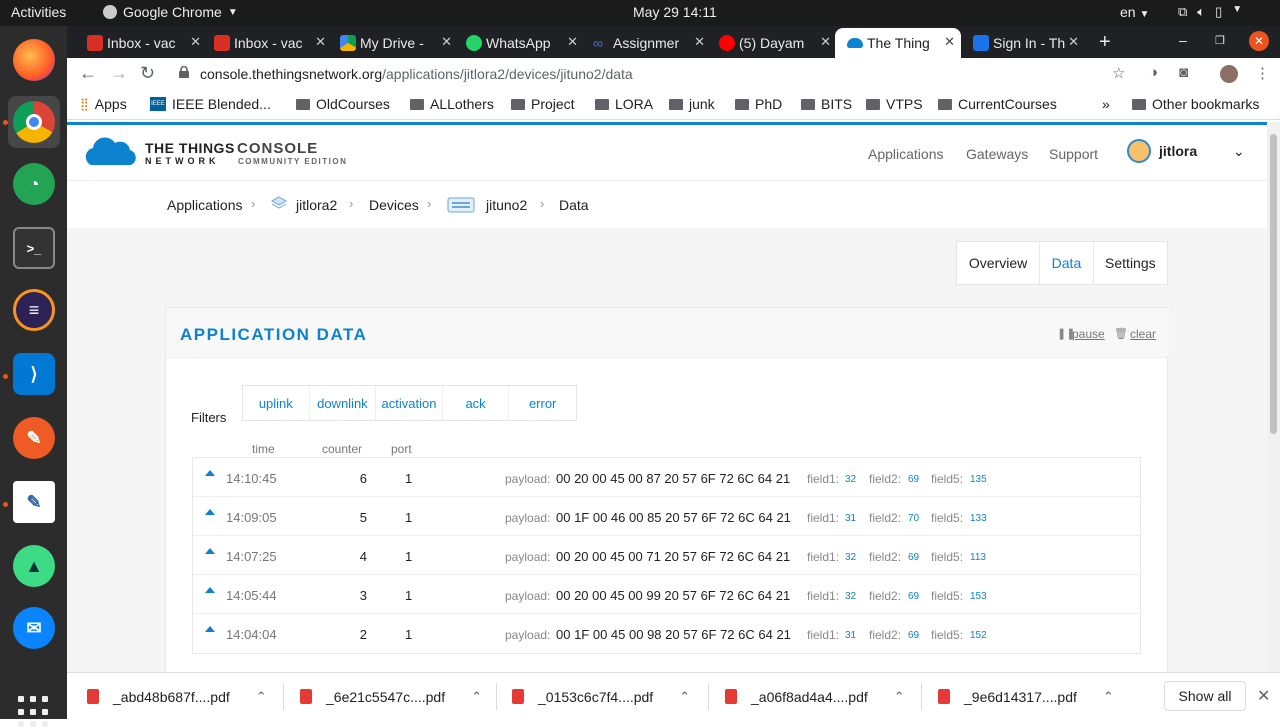 This screenshot has height=728, width=1280. I want to click on show-all-button: Show all, so click(1205, 696).